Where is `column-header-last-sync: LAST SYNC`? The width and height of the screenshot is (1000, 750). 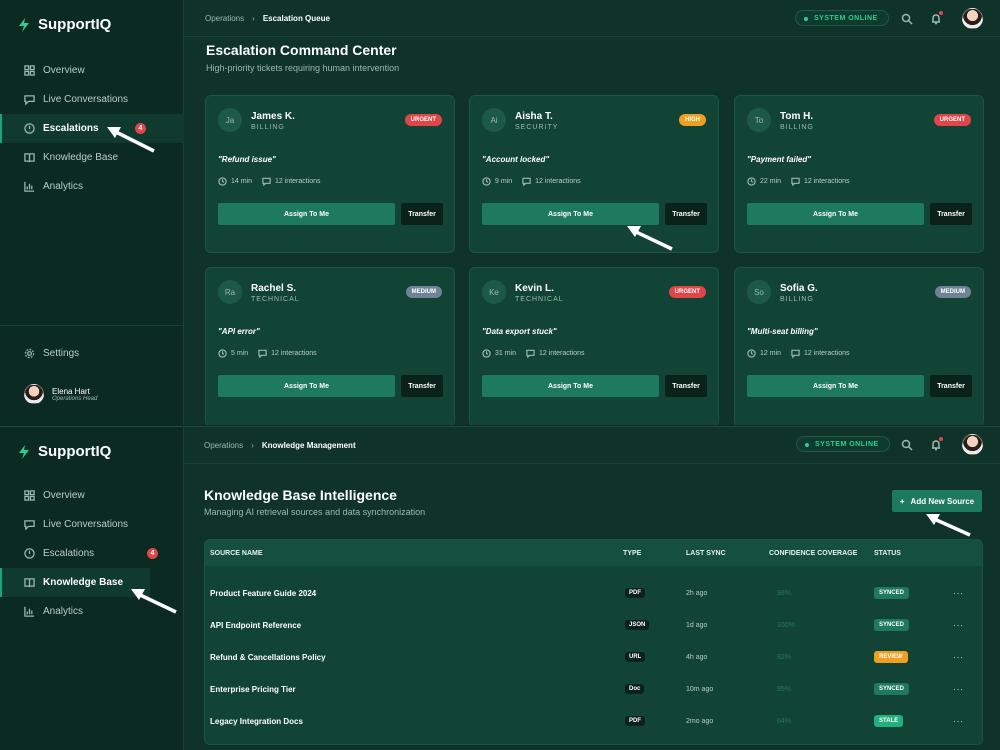 column-header-last-sync: LAST SYNC is located at coordinates (706, 553).